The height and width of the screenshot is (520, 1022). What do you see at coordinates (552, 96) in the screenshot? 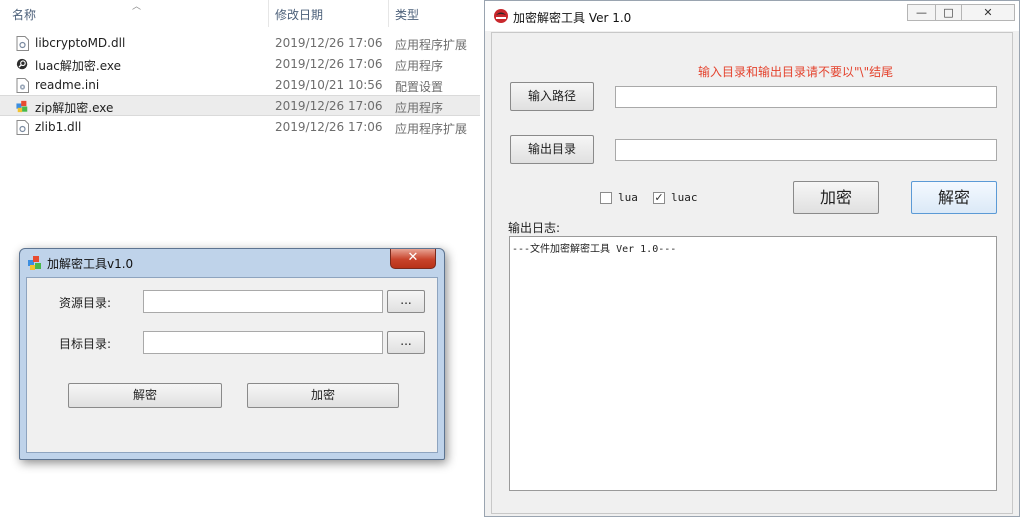
I see `input-path-button: 输入路径` at bounding box center [552, 96].